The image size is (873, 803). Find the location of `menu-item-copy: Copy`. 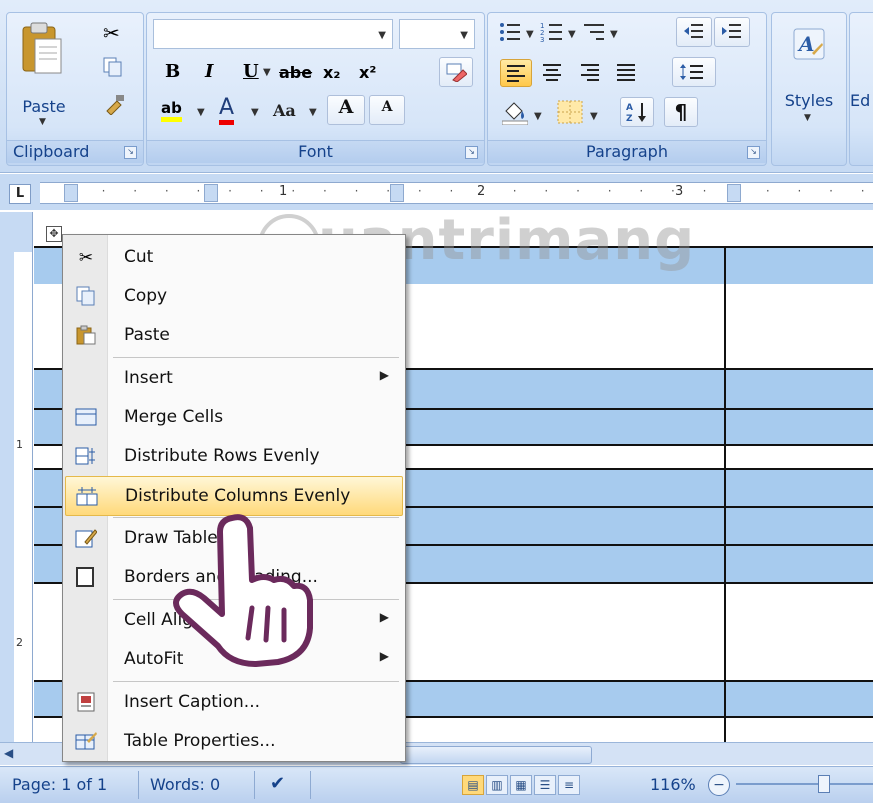

menu-item-copy: Copy is located at coordinates (234, 296).